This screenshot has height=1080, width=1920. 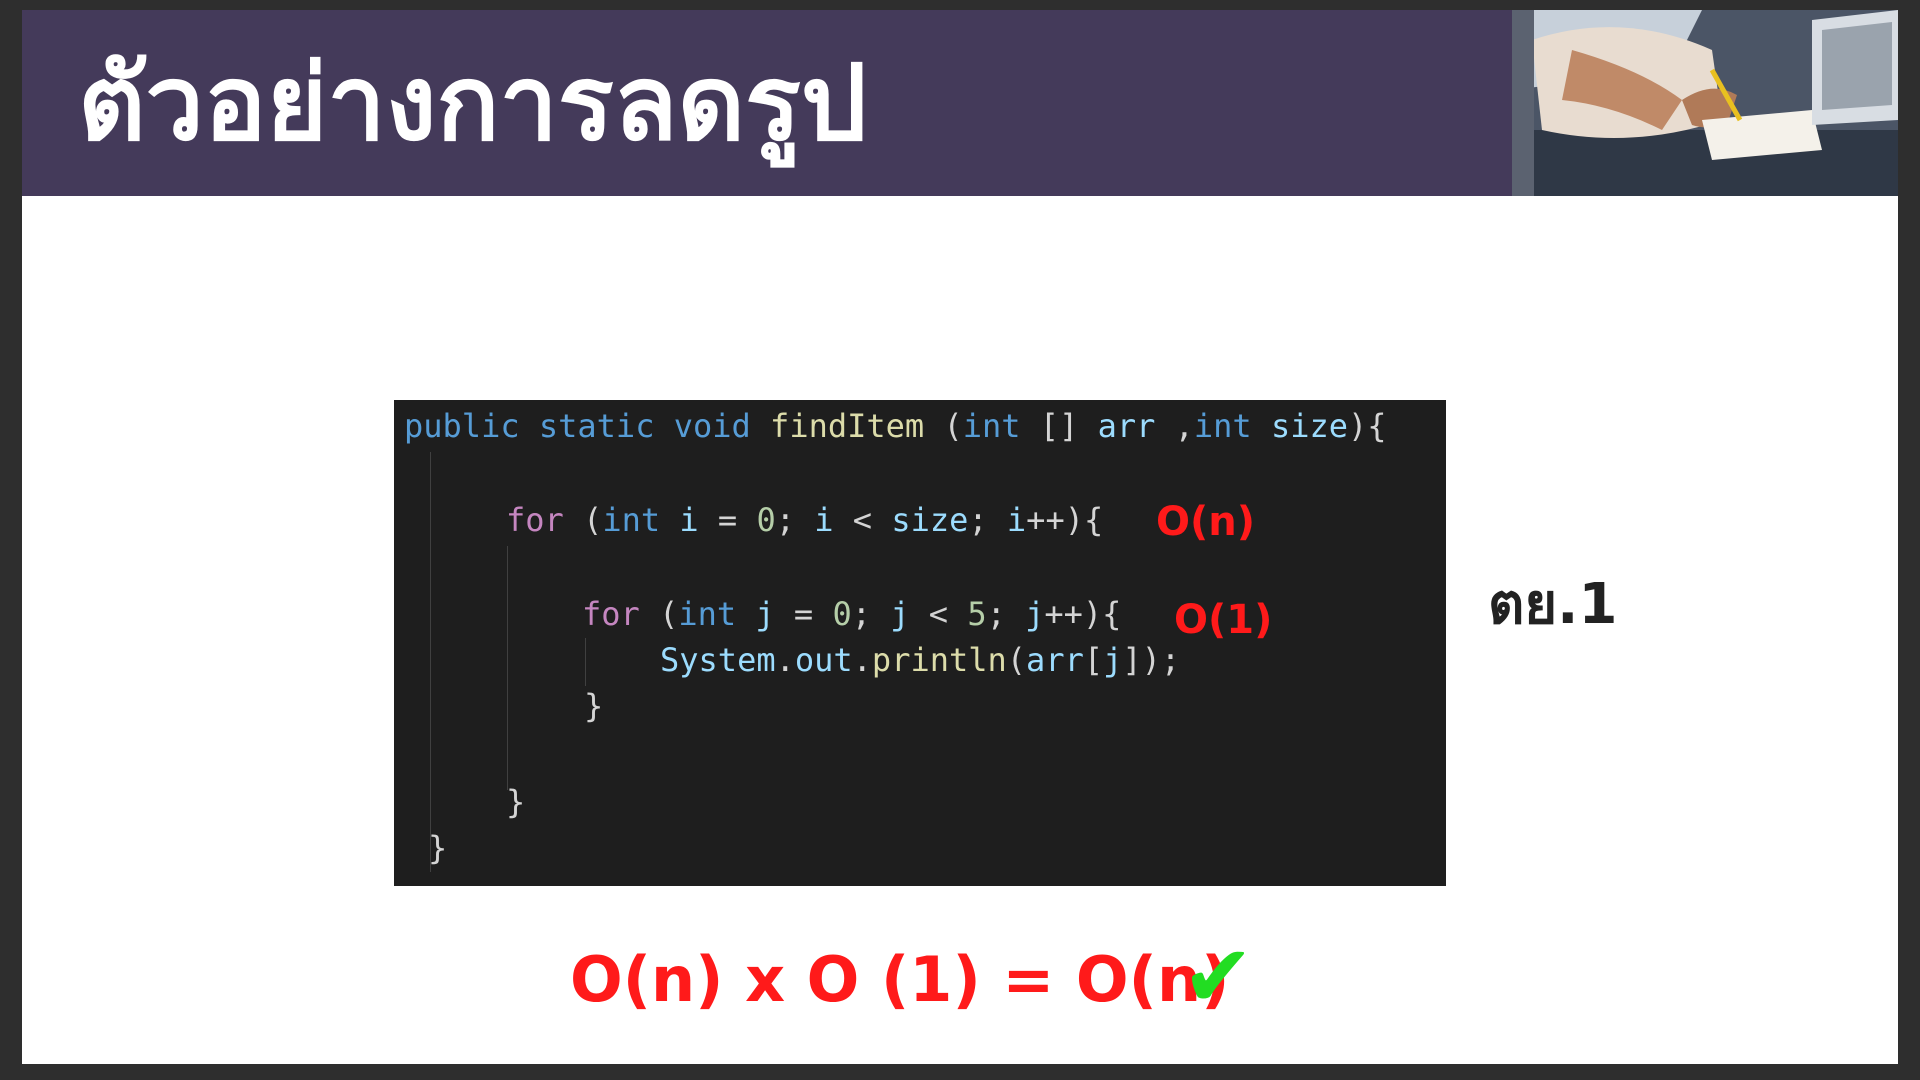 I want to click on header-photo, so click(x=1705, y=103).